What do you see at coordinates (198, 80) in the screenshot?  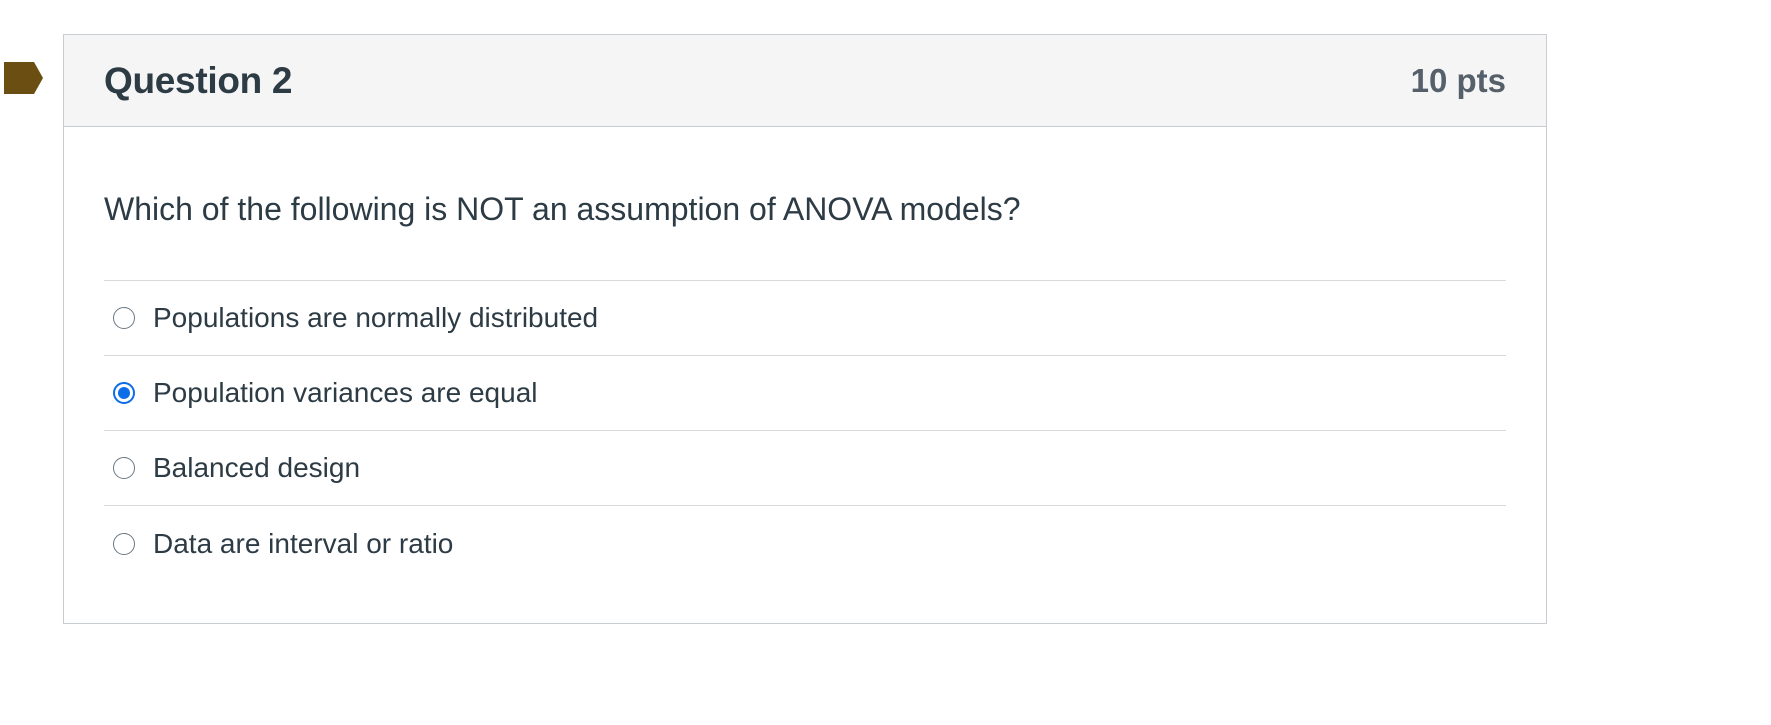 I see `question-title: Question 2` at bounding box center [198, 80].